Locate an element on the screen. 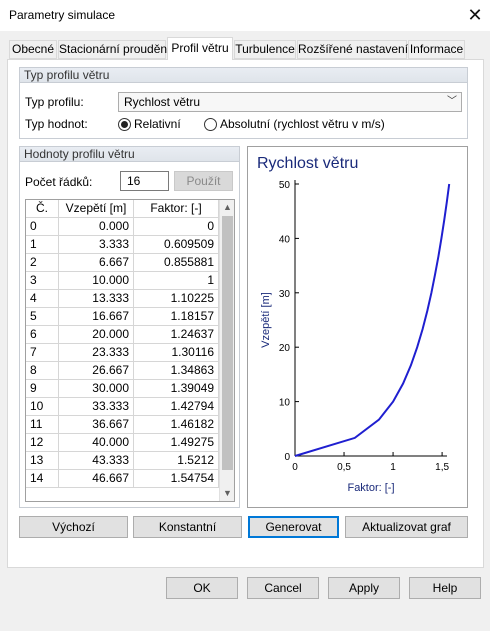  row-number-cell: 2 is located at coordinates (42, 263).